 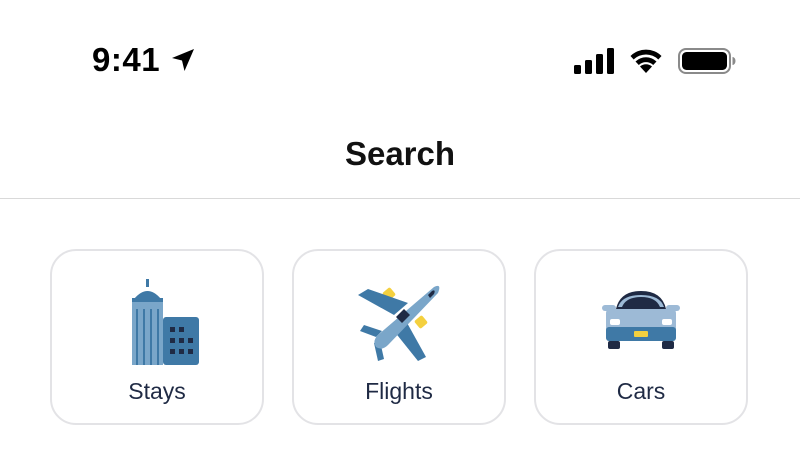 I want to click on cellular-signal-icon, so click(x=594, y=61).